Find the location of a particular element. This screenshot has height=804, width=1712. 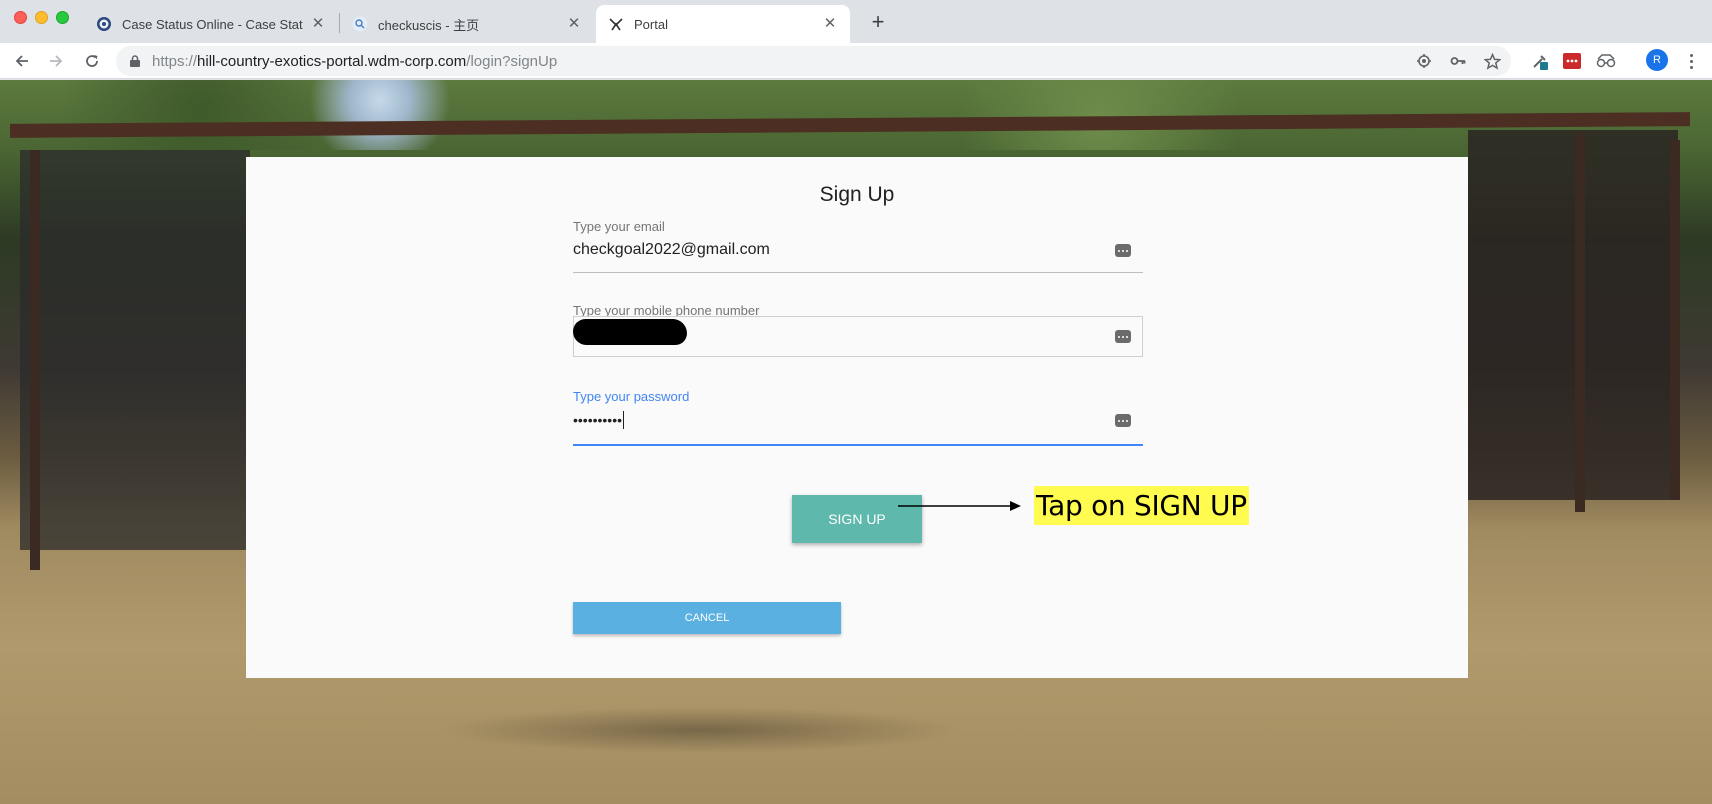

lock-icon is located at coordinates (135, 61).